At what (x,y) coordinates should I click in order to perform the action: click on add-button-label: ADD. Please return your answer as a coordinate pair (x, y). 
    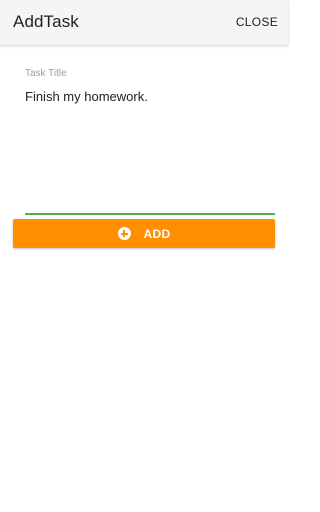
    Looking at the image, I should click on (157, 233).